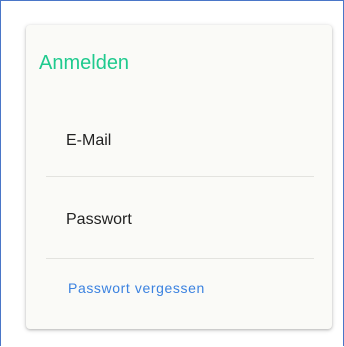  What do you see at coordinates (84, 63) in the screenshot?
I see `login-title: Anmelden` at bounding box center [84, 63].